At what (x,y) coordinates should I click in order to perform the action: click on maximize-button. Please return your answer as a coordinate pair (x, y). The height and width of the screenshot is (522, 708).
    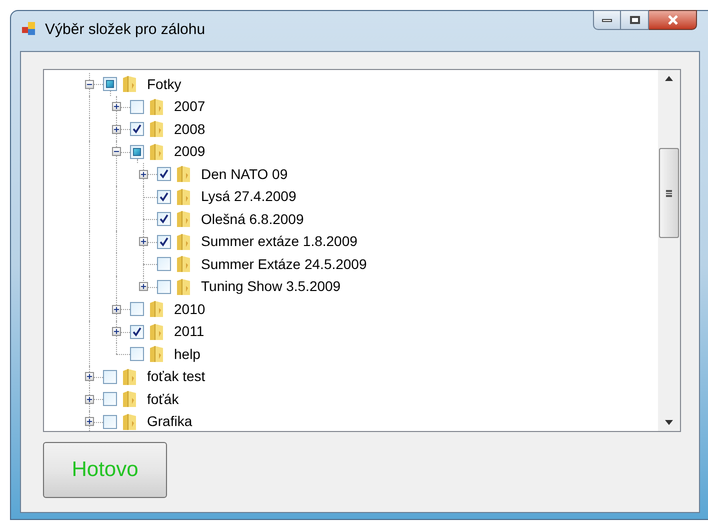
    Looking at the image, I should click on (635, 20).